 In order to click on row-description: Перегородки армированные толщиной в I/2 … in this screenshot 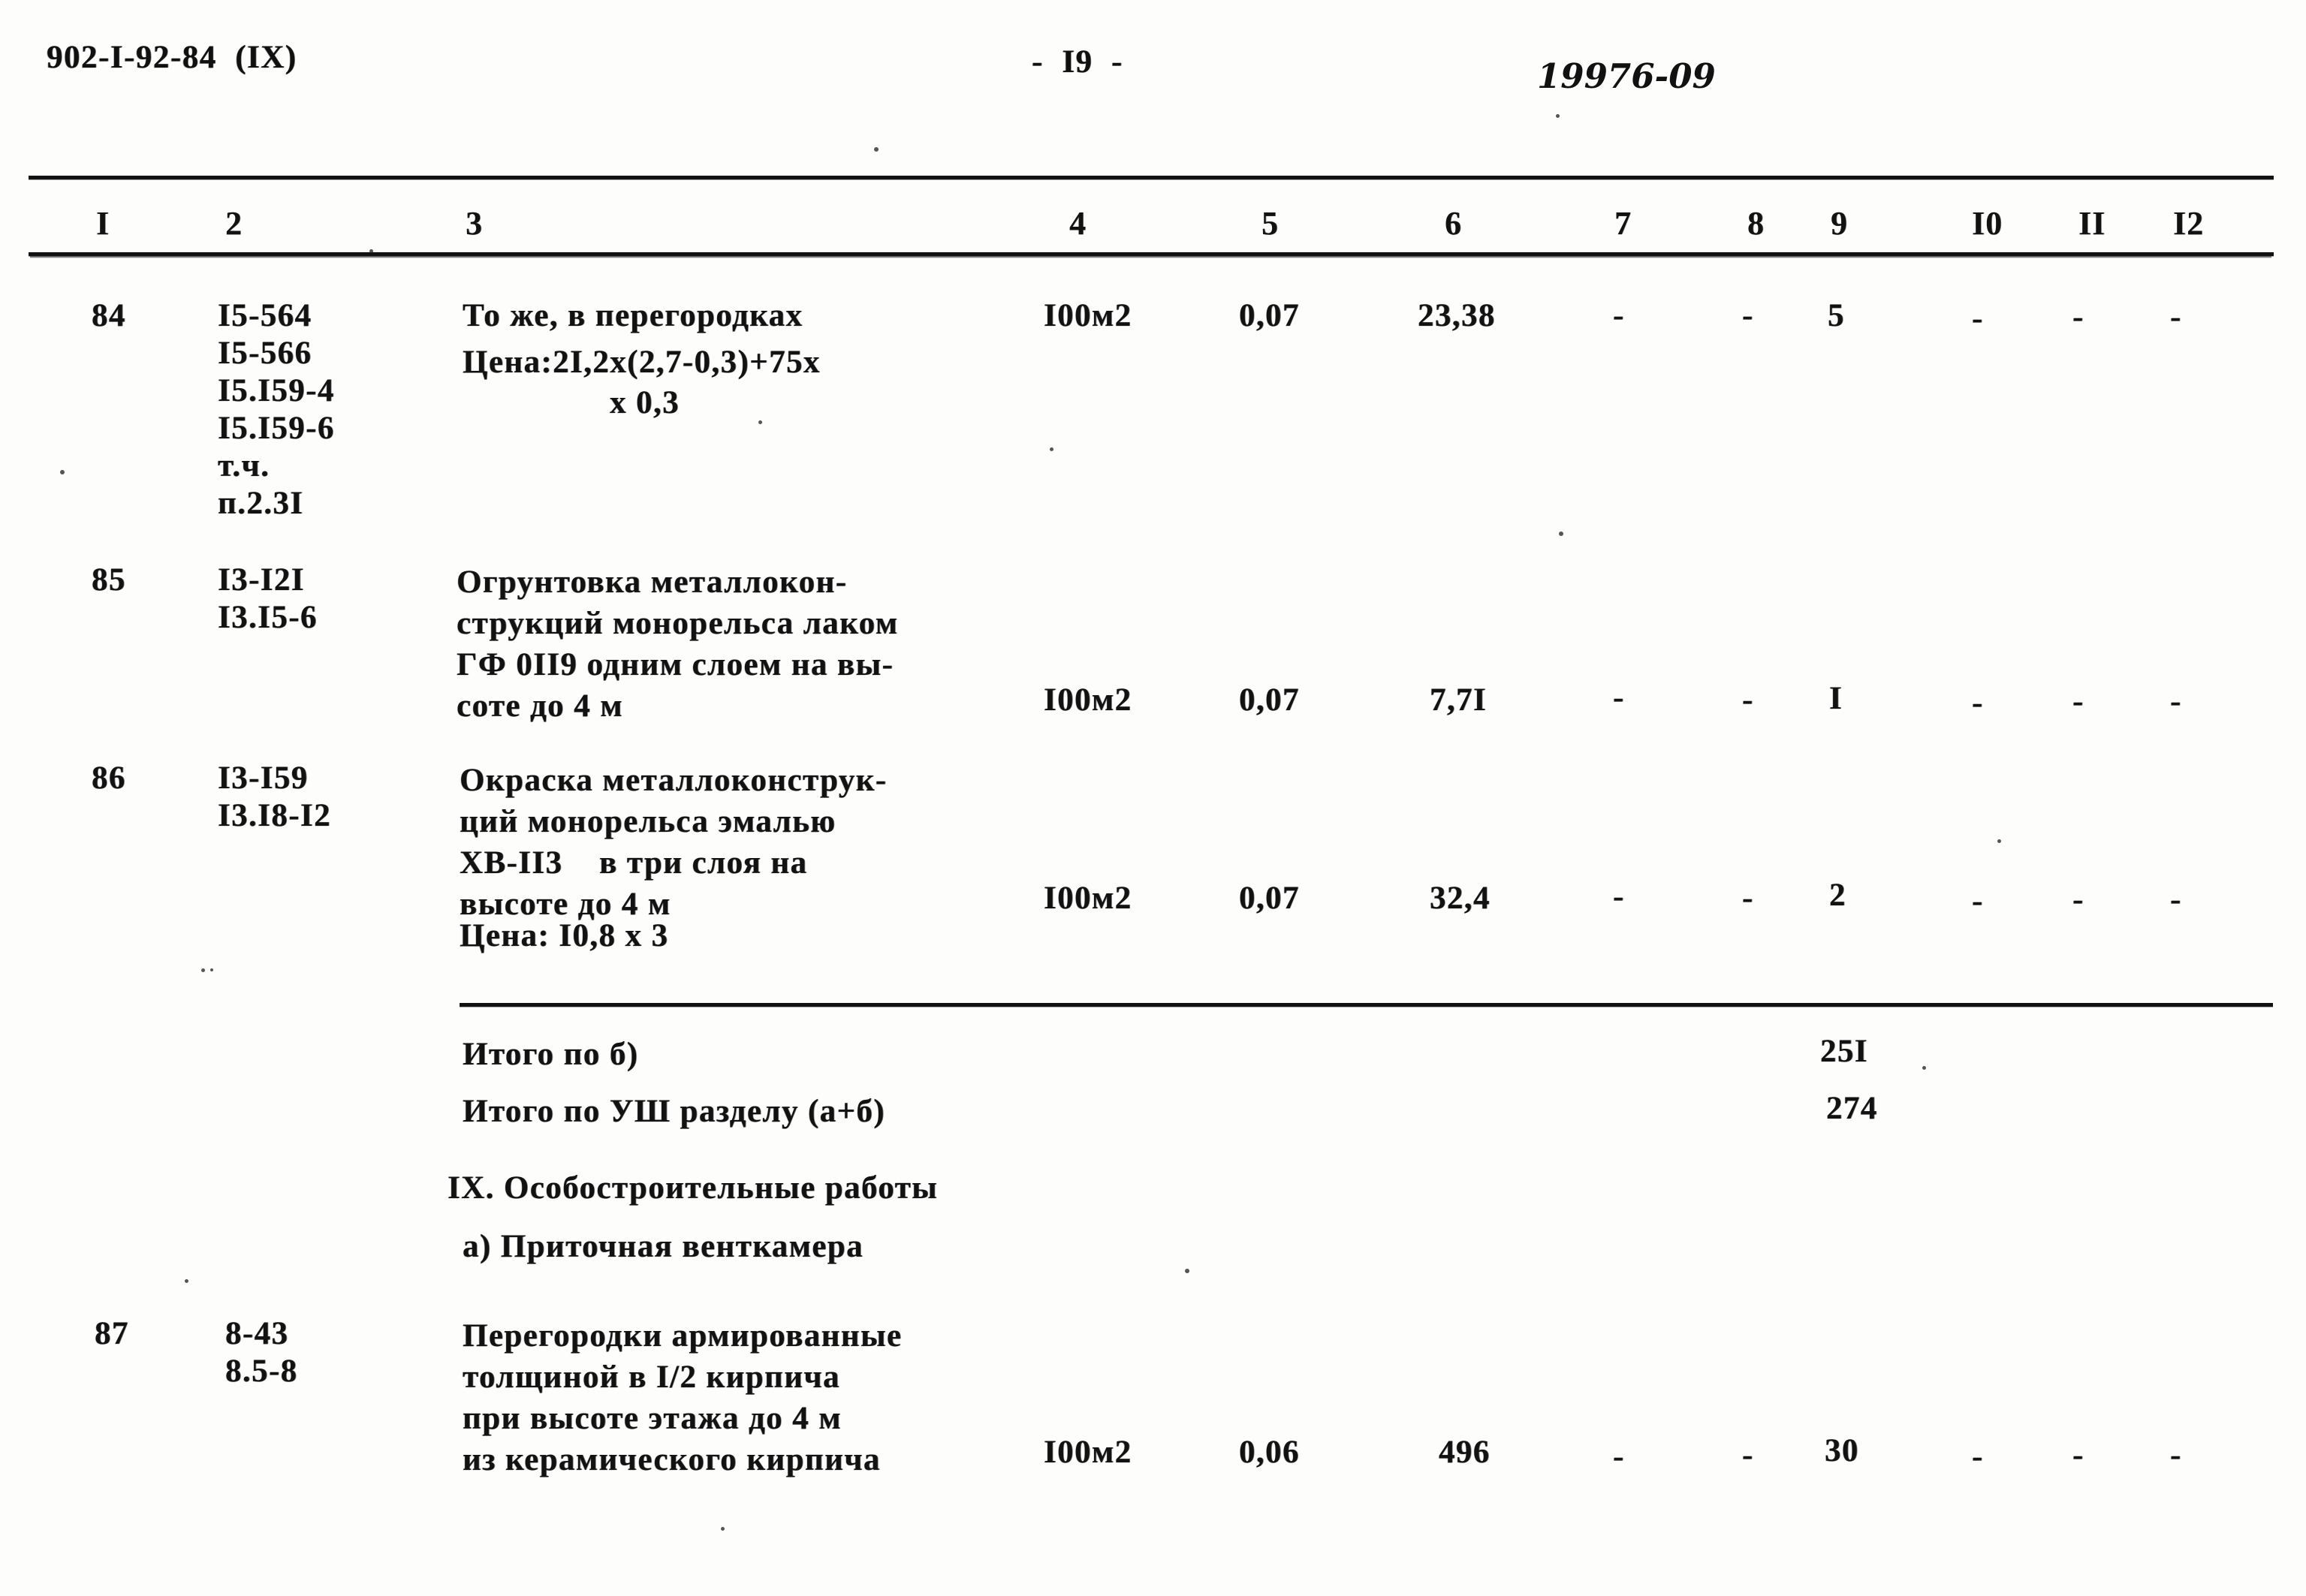, I will do `click(683, 1397)`.